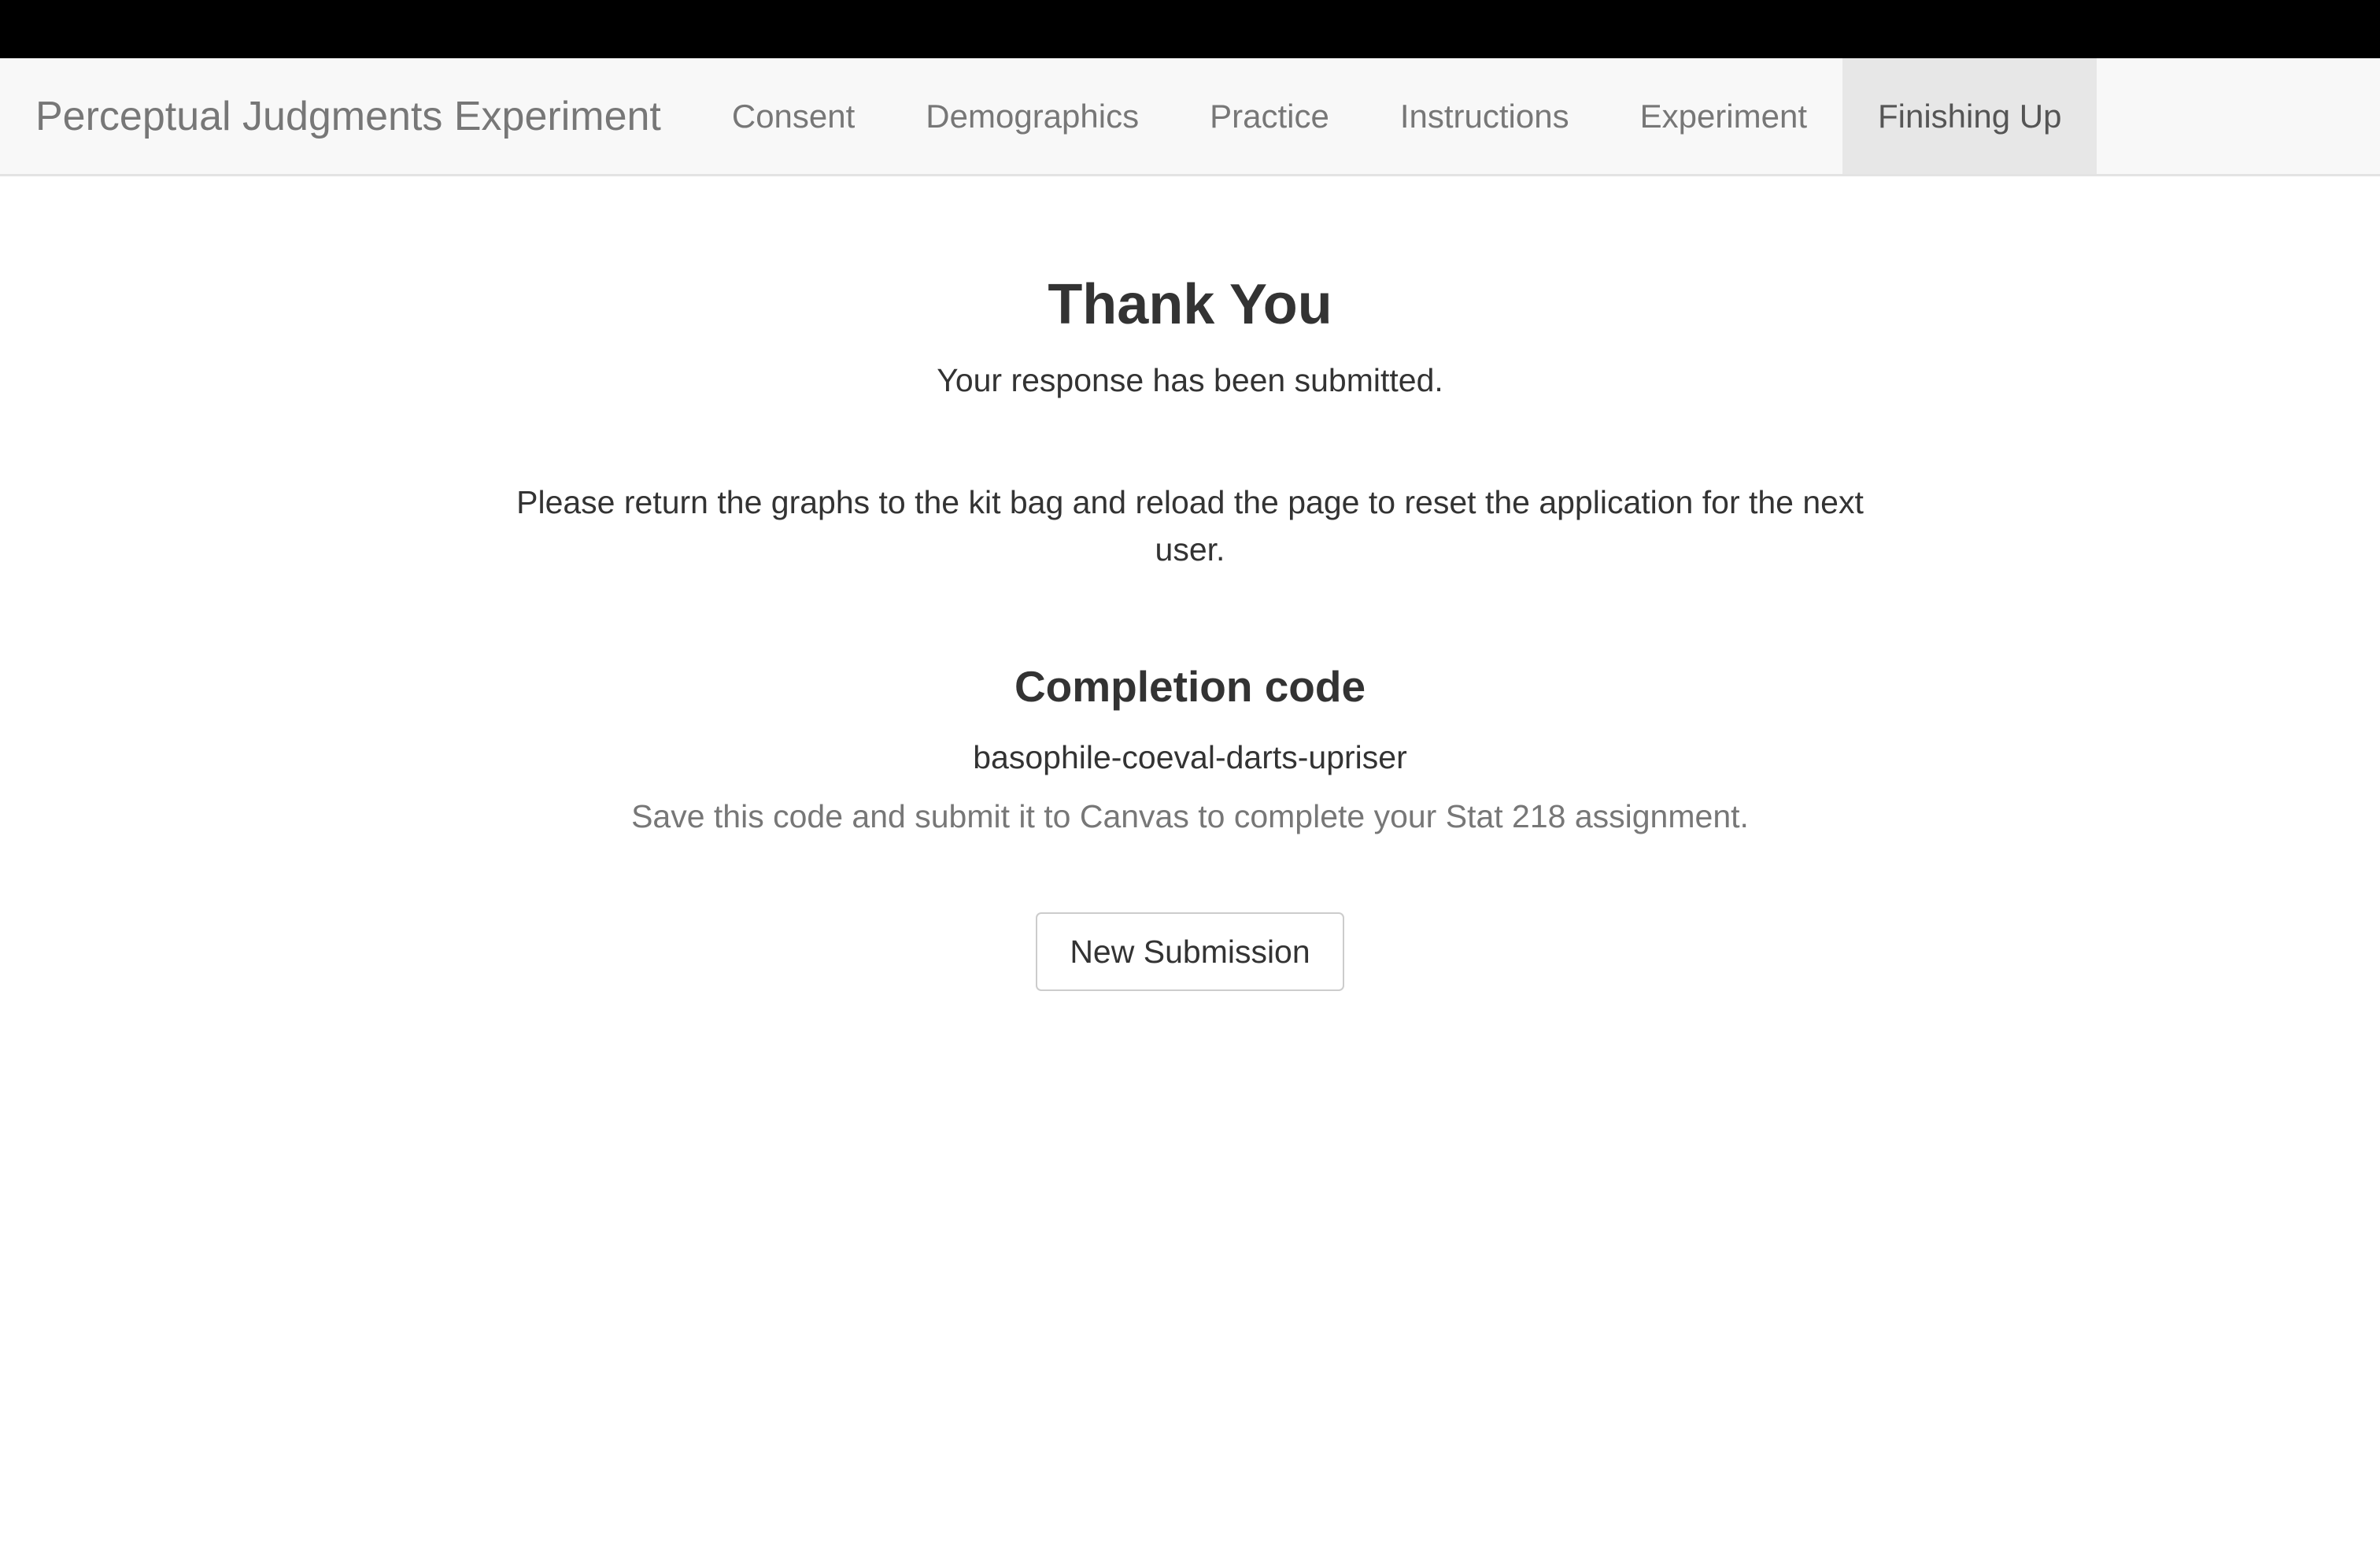 The height and width of the screenshot is (1546, 2380). Describe the element at coordinates (1190, 757) in the screenshot. I see `completion-code-value: basophile-coeval-darts-upriser` at that location.